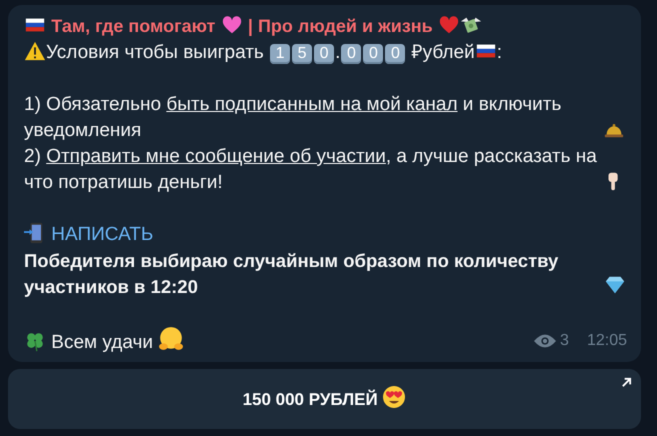 The width and height of the screenshot is (657, 436). What do you see at coordinates (499, 52) in the screenshot?
I see `colon-text: :` at bounding box center [499, 52].